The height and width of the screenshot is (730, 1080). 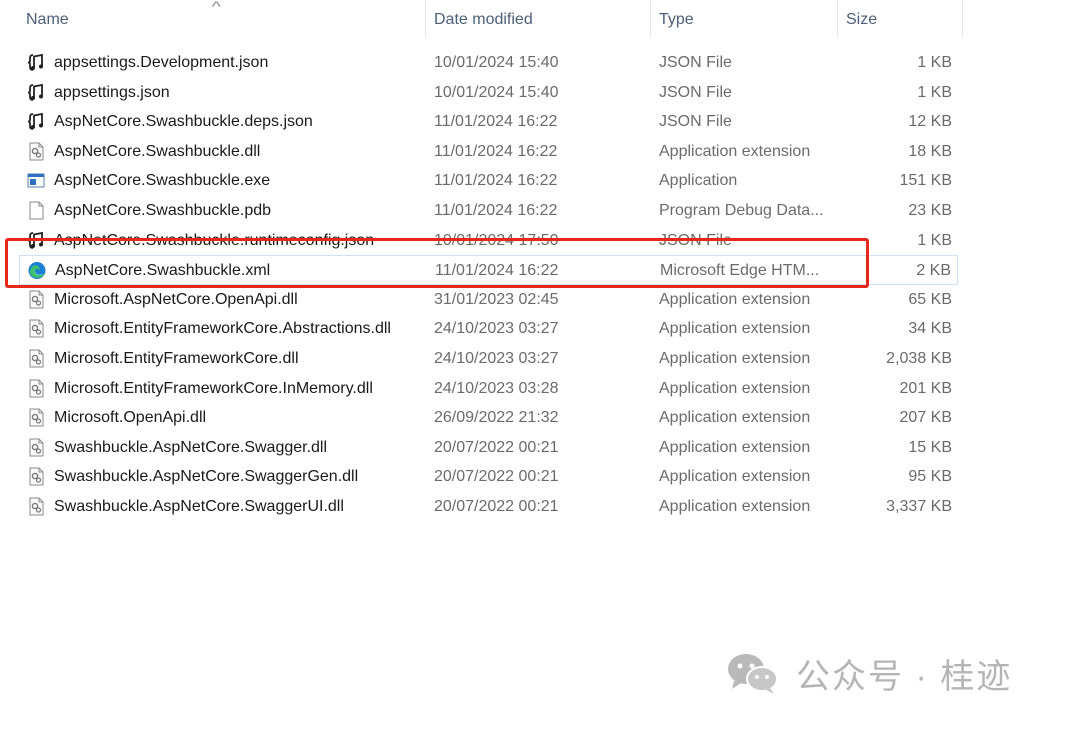 What do you see at coordinates (496, 418) in the screenshot?
I see `file-date-modified: 26/09/2022 21:32` at bounding box center [496, 418].